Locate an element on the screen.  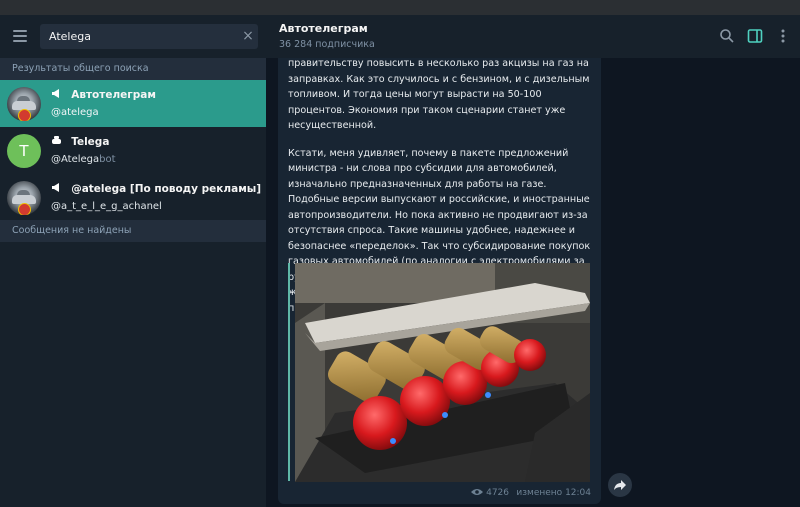
result-username: @a_t_e_l_e_g_achanel is located at coordinates (106, 206).